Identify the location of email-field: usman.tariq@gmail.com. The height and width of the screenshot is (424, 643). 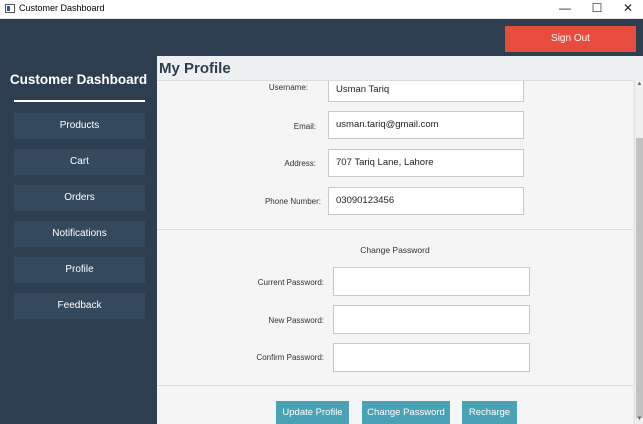
(426, 125).